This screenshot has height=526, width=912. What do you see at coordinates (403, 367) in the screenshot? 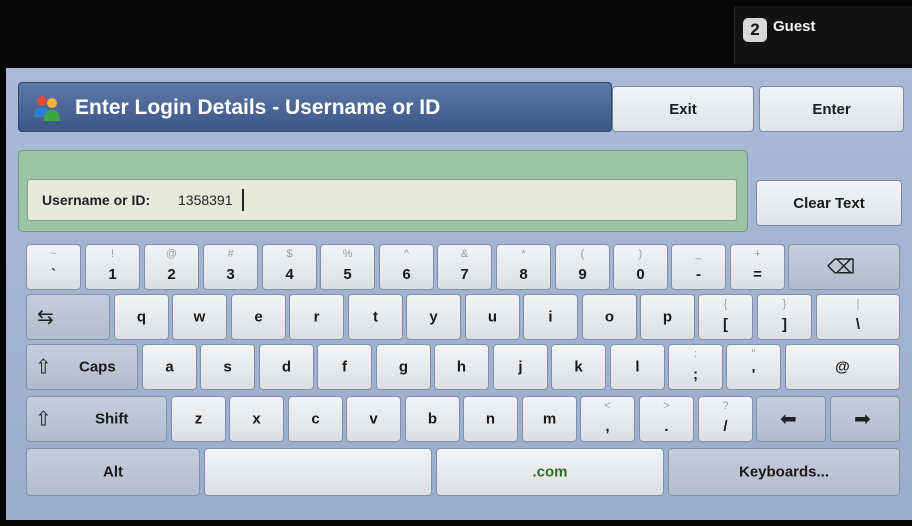
I see `key-g: g` at bounding box center [403, 367].